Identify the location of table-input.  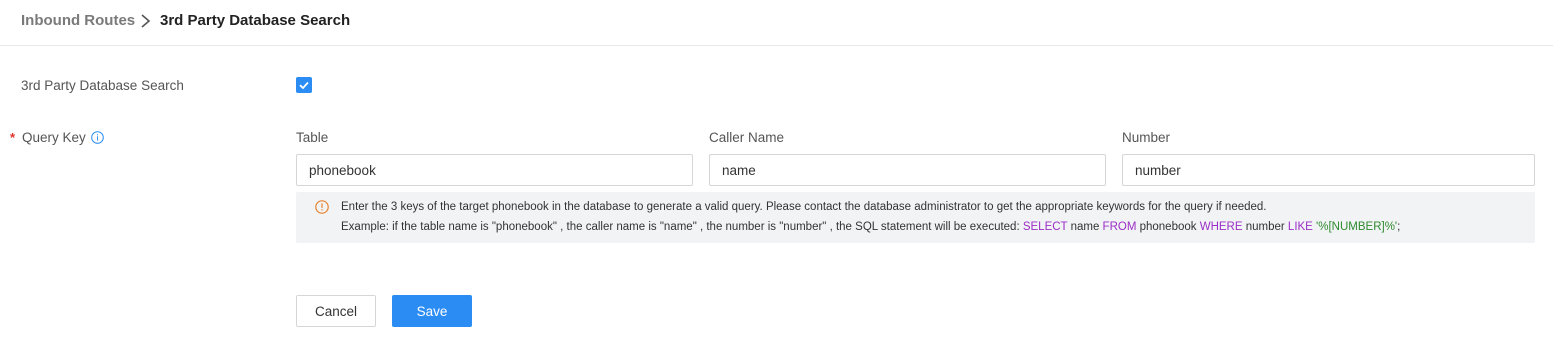
(494, 170).